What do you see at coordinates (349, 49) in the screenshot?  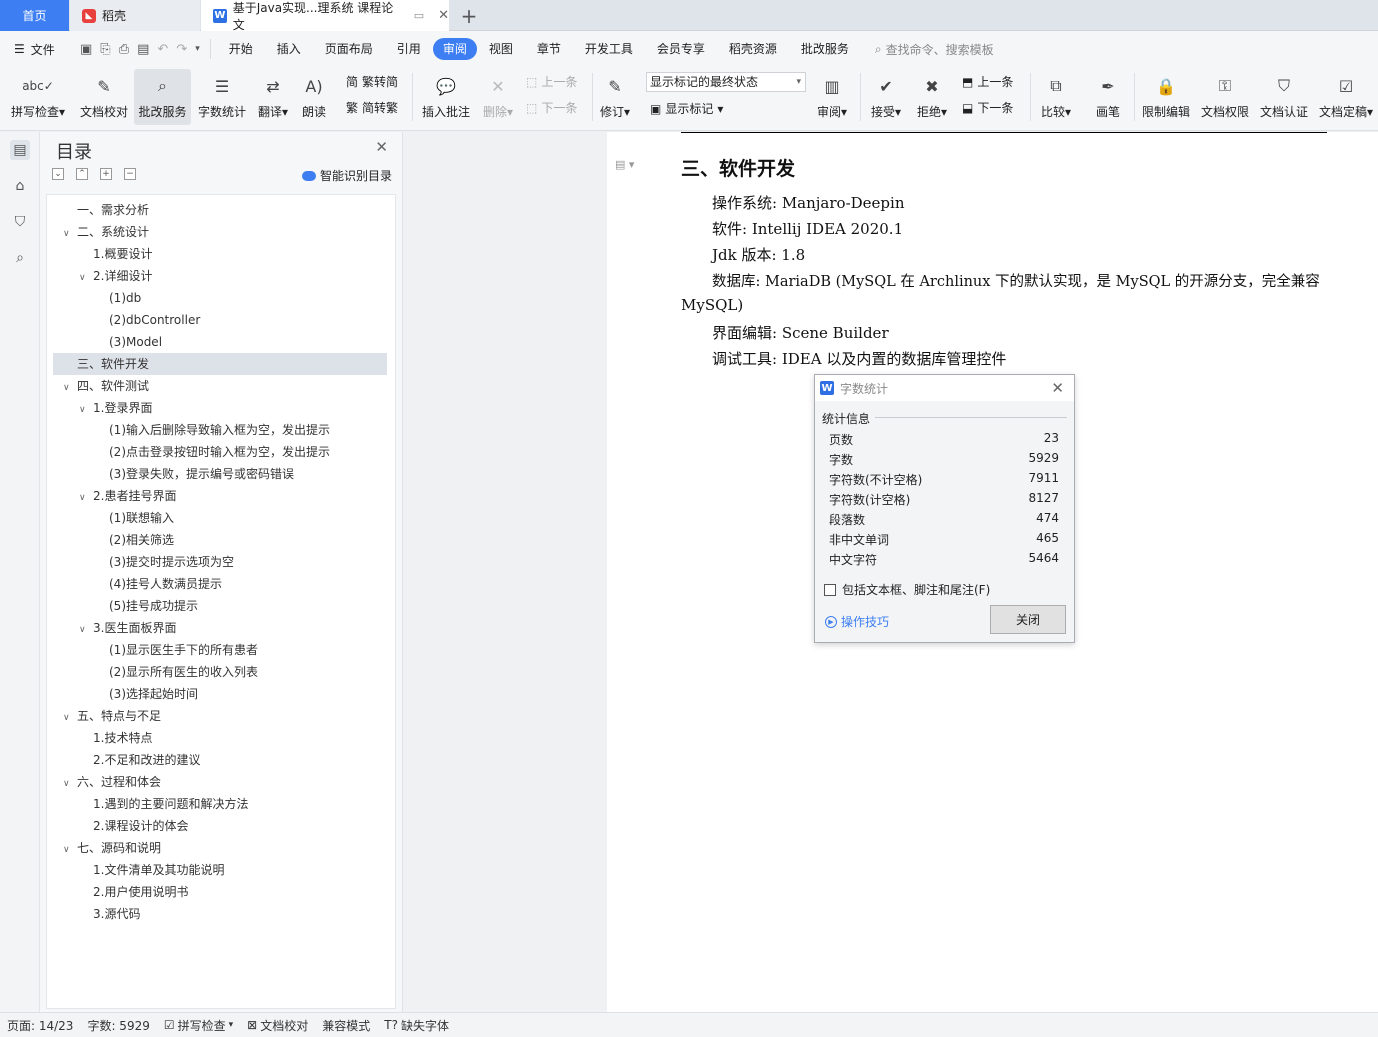 I see `menu-tab-2: 页面布局` at bounding box center [349, 49].